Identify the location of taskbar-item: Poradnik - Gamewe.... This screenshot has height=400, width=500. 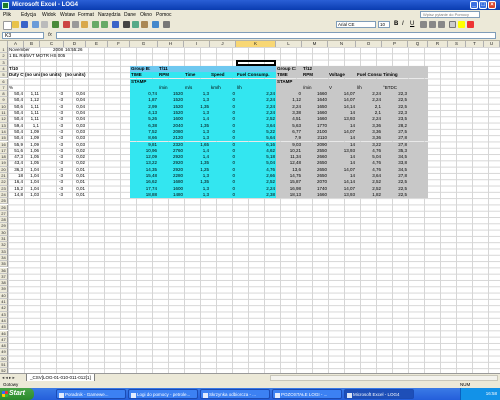
(91, 394).